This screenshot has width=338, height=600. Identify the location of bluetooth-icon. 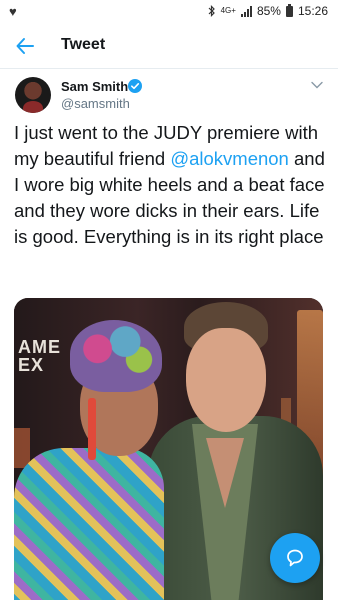
(211, 11).